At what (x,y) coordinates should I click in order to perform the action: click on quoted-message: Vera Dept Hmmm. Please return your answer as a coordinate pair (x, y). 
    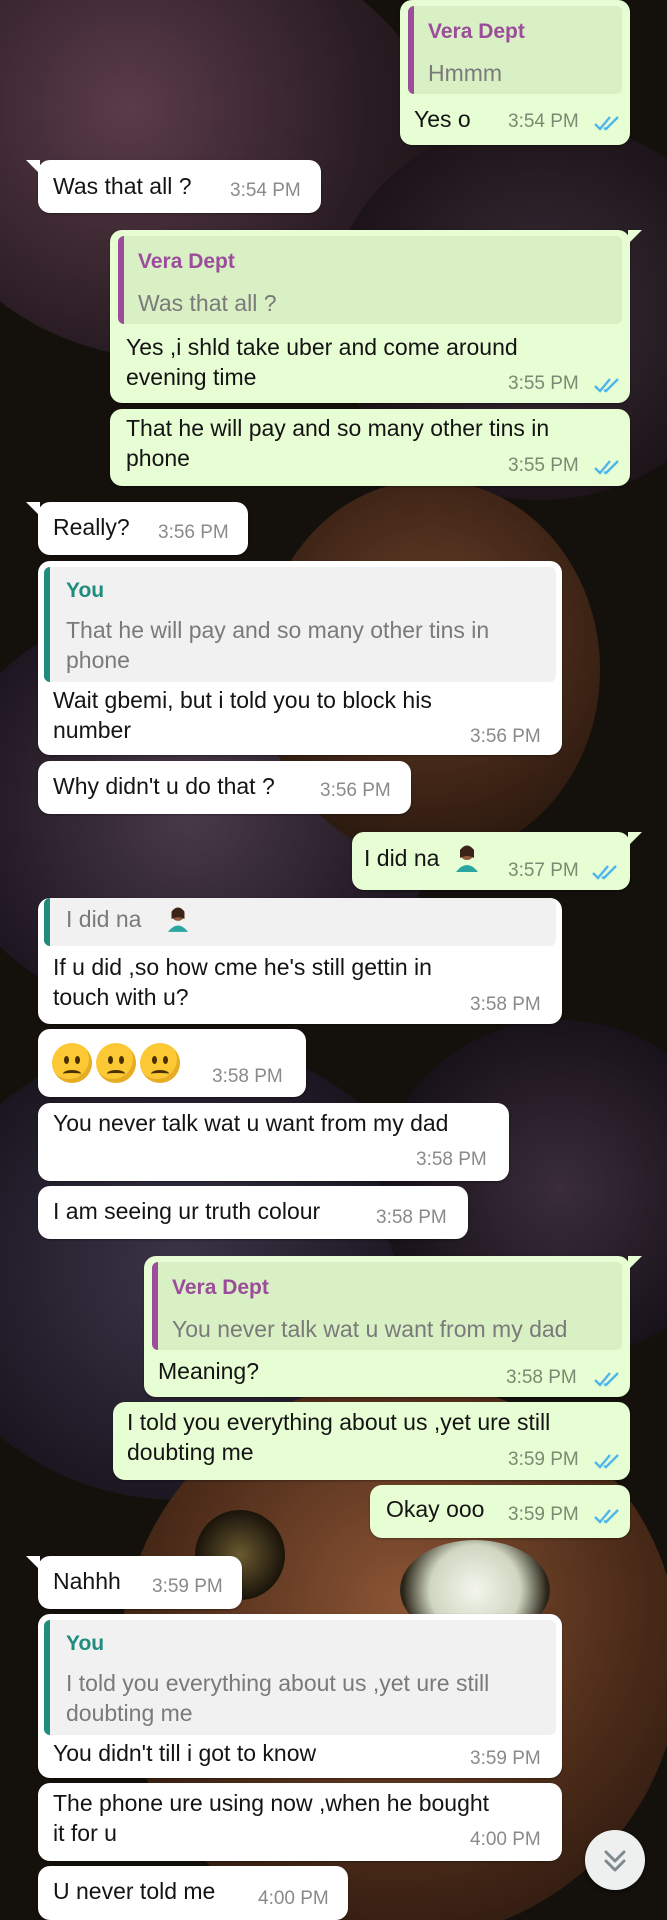
    Looking at the image, I should click on (515, 50).